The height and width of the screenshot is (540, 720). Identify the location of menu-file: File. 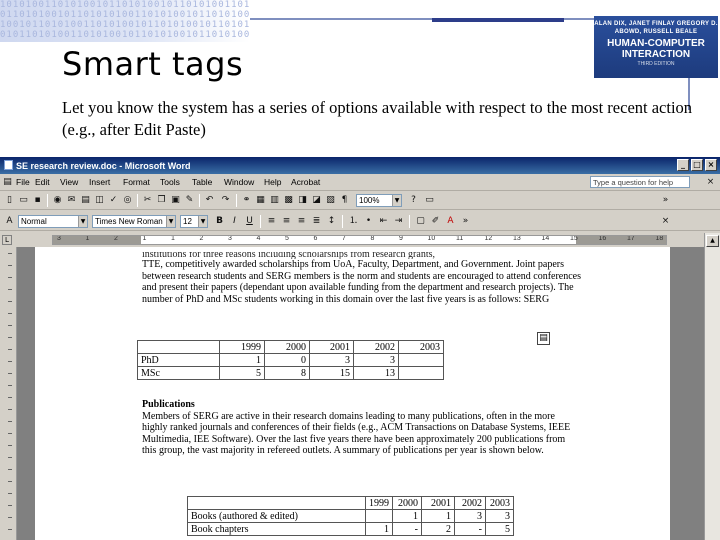
(23, 182).